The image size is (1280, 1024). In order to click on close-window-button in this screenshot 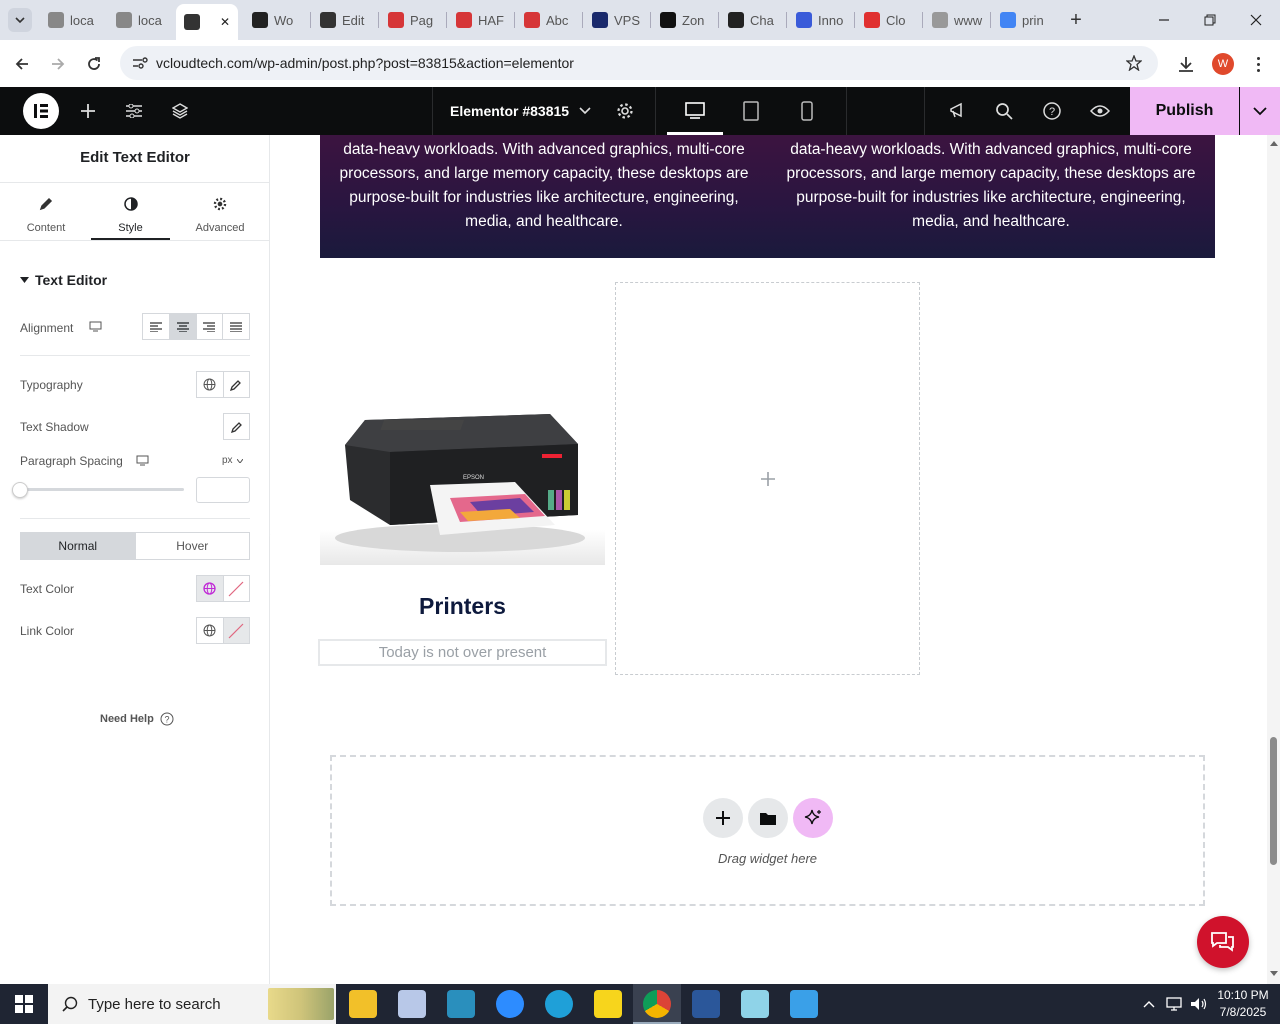, I will do `click(1256, 20)`.